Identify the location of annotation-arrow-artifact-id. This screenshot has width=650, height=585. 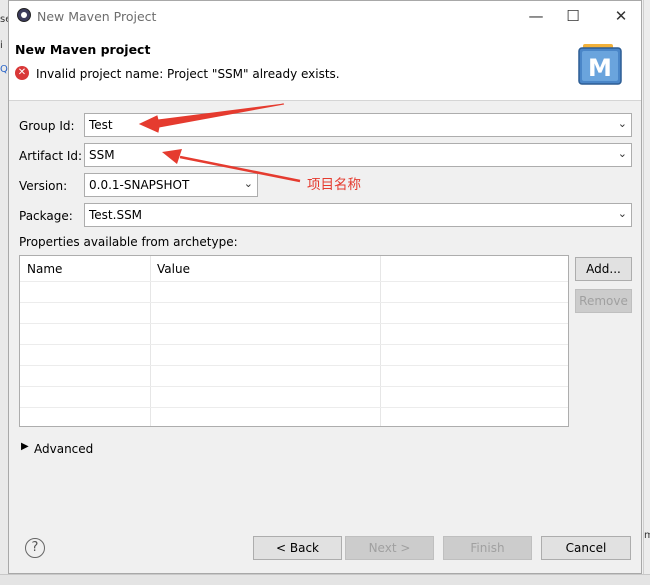
(240, 169).